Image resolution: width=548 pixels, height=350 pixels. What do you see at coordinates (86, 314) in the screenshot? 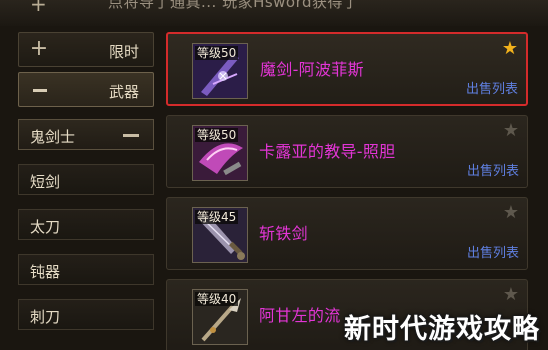
I see `subcategory-bayonet: 刺刀` at bounding box center [86, 314].